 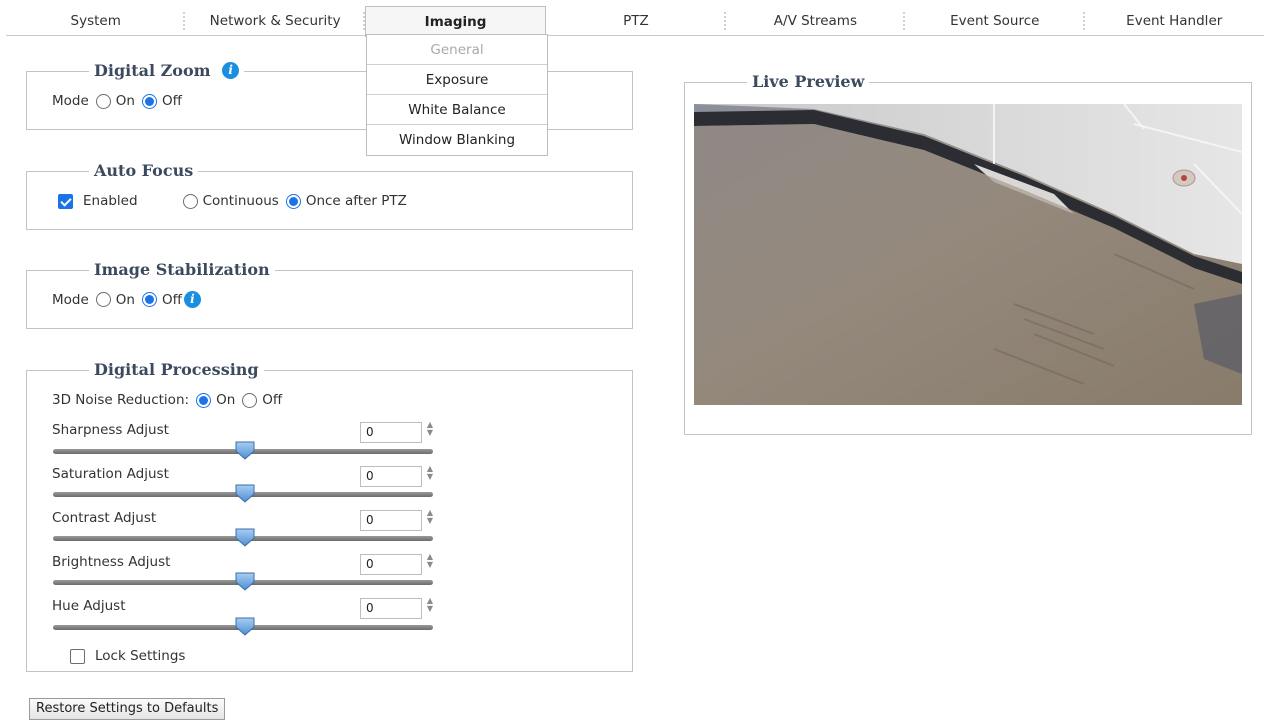 What do you see at coordinates (391, 476) in the screenshot?
I see `saturation-input: 0` at bounding box center [391, 476].